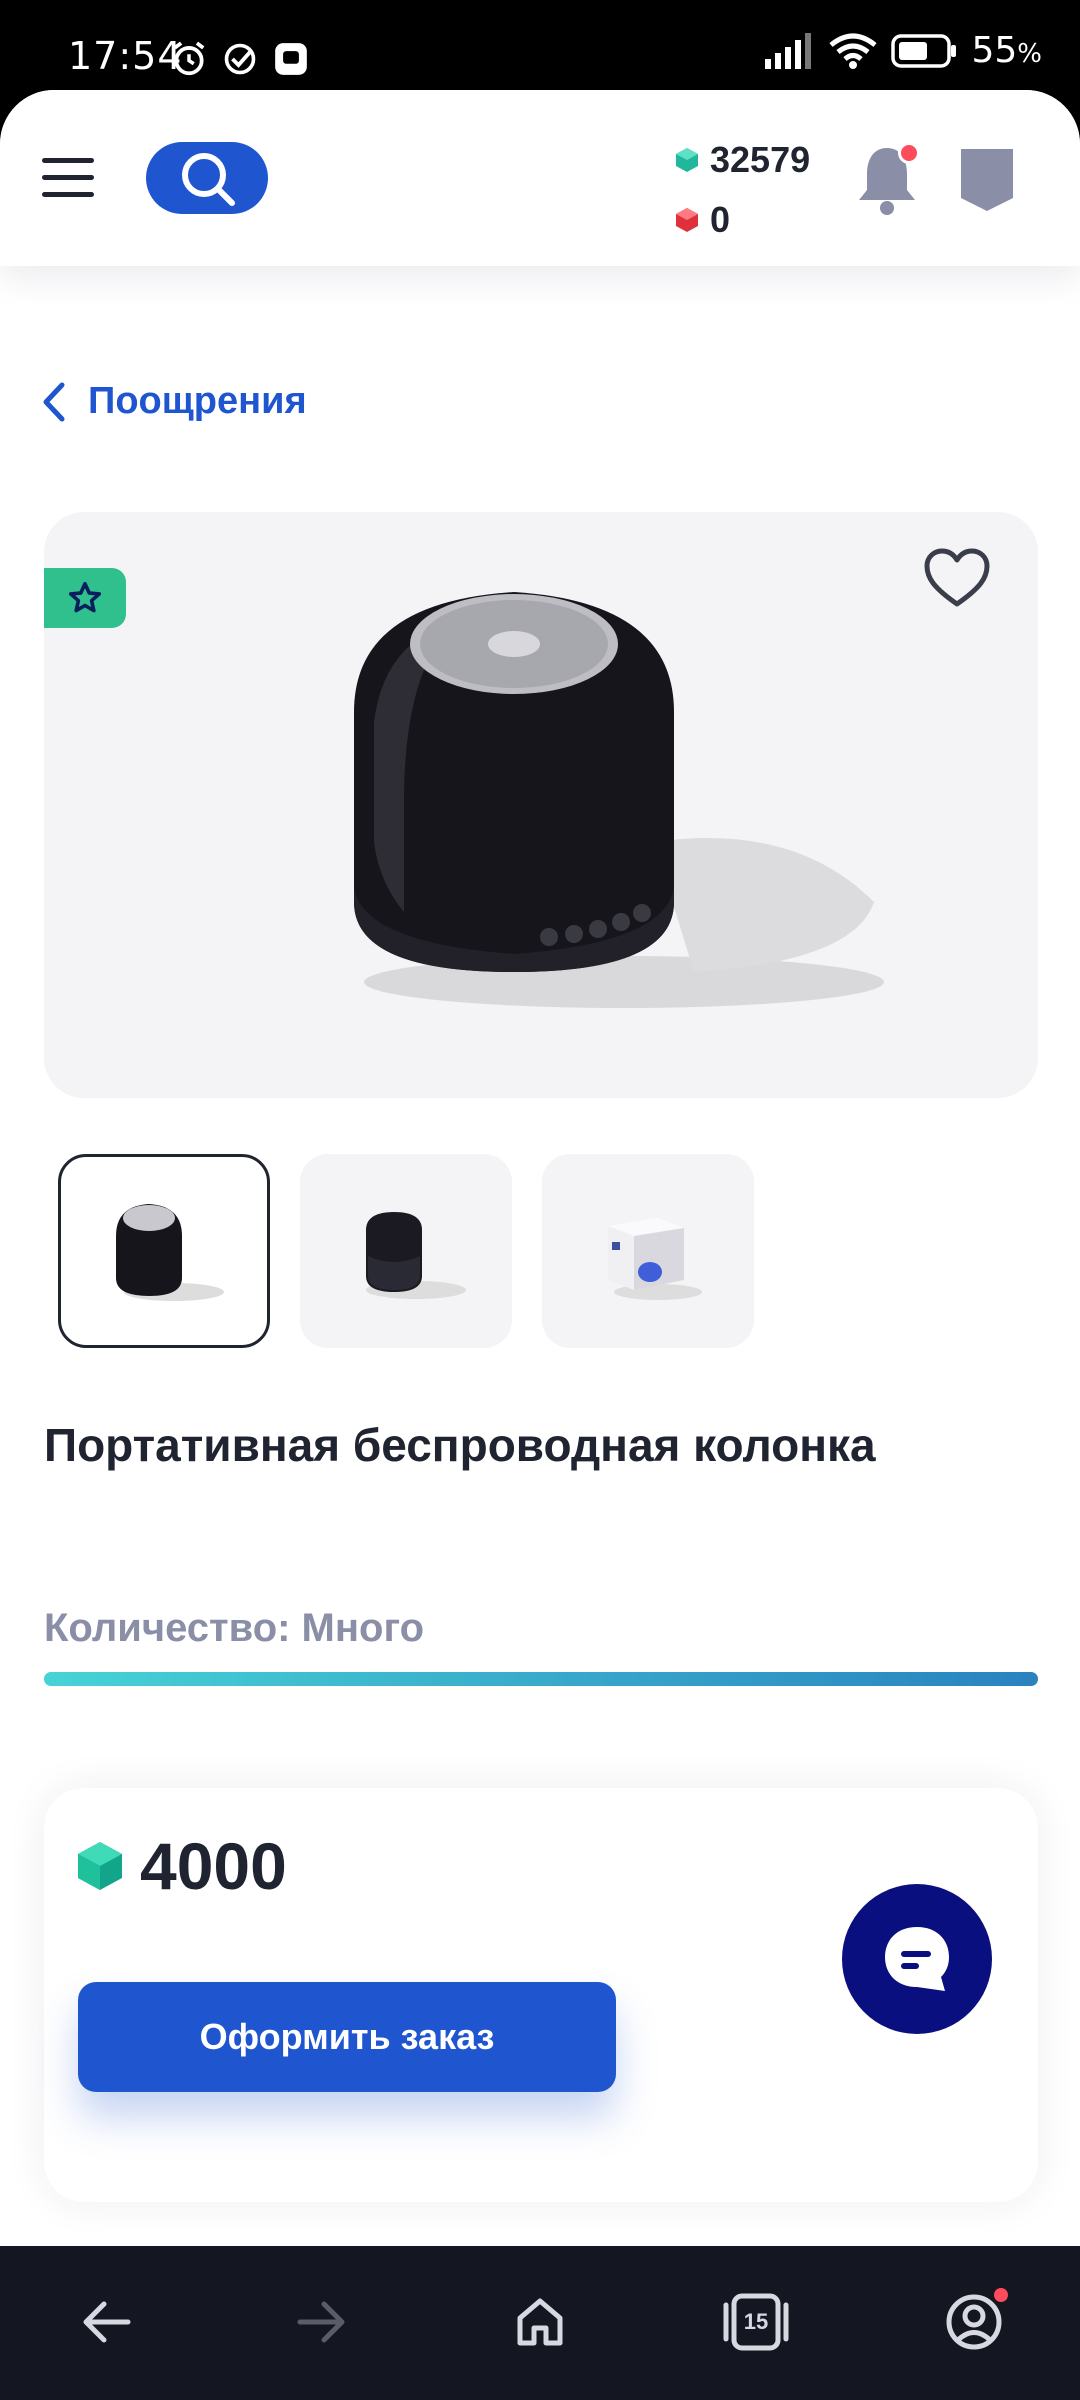  What do you see at coordinates (197, 401) in the screenshot?
I see `breadcrumb-label: Поощрения` at bounding box center [197, 401].